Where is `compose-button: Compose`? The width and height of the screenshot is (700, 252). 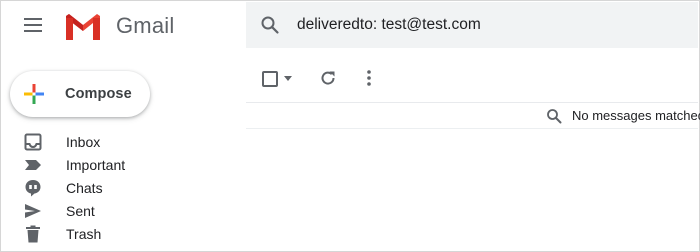
compose-button: Compose is located at coordinates (80, 94).